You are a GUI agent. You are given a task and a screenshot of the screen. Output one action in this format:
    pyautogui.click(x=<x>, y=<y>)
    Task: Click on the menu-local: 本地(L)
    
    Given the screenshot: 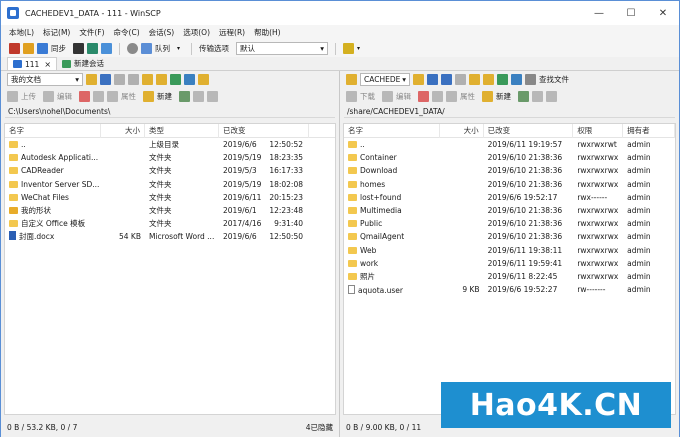 What is the action you would take?
    pyautogui.click(x=21, y=32)
    